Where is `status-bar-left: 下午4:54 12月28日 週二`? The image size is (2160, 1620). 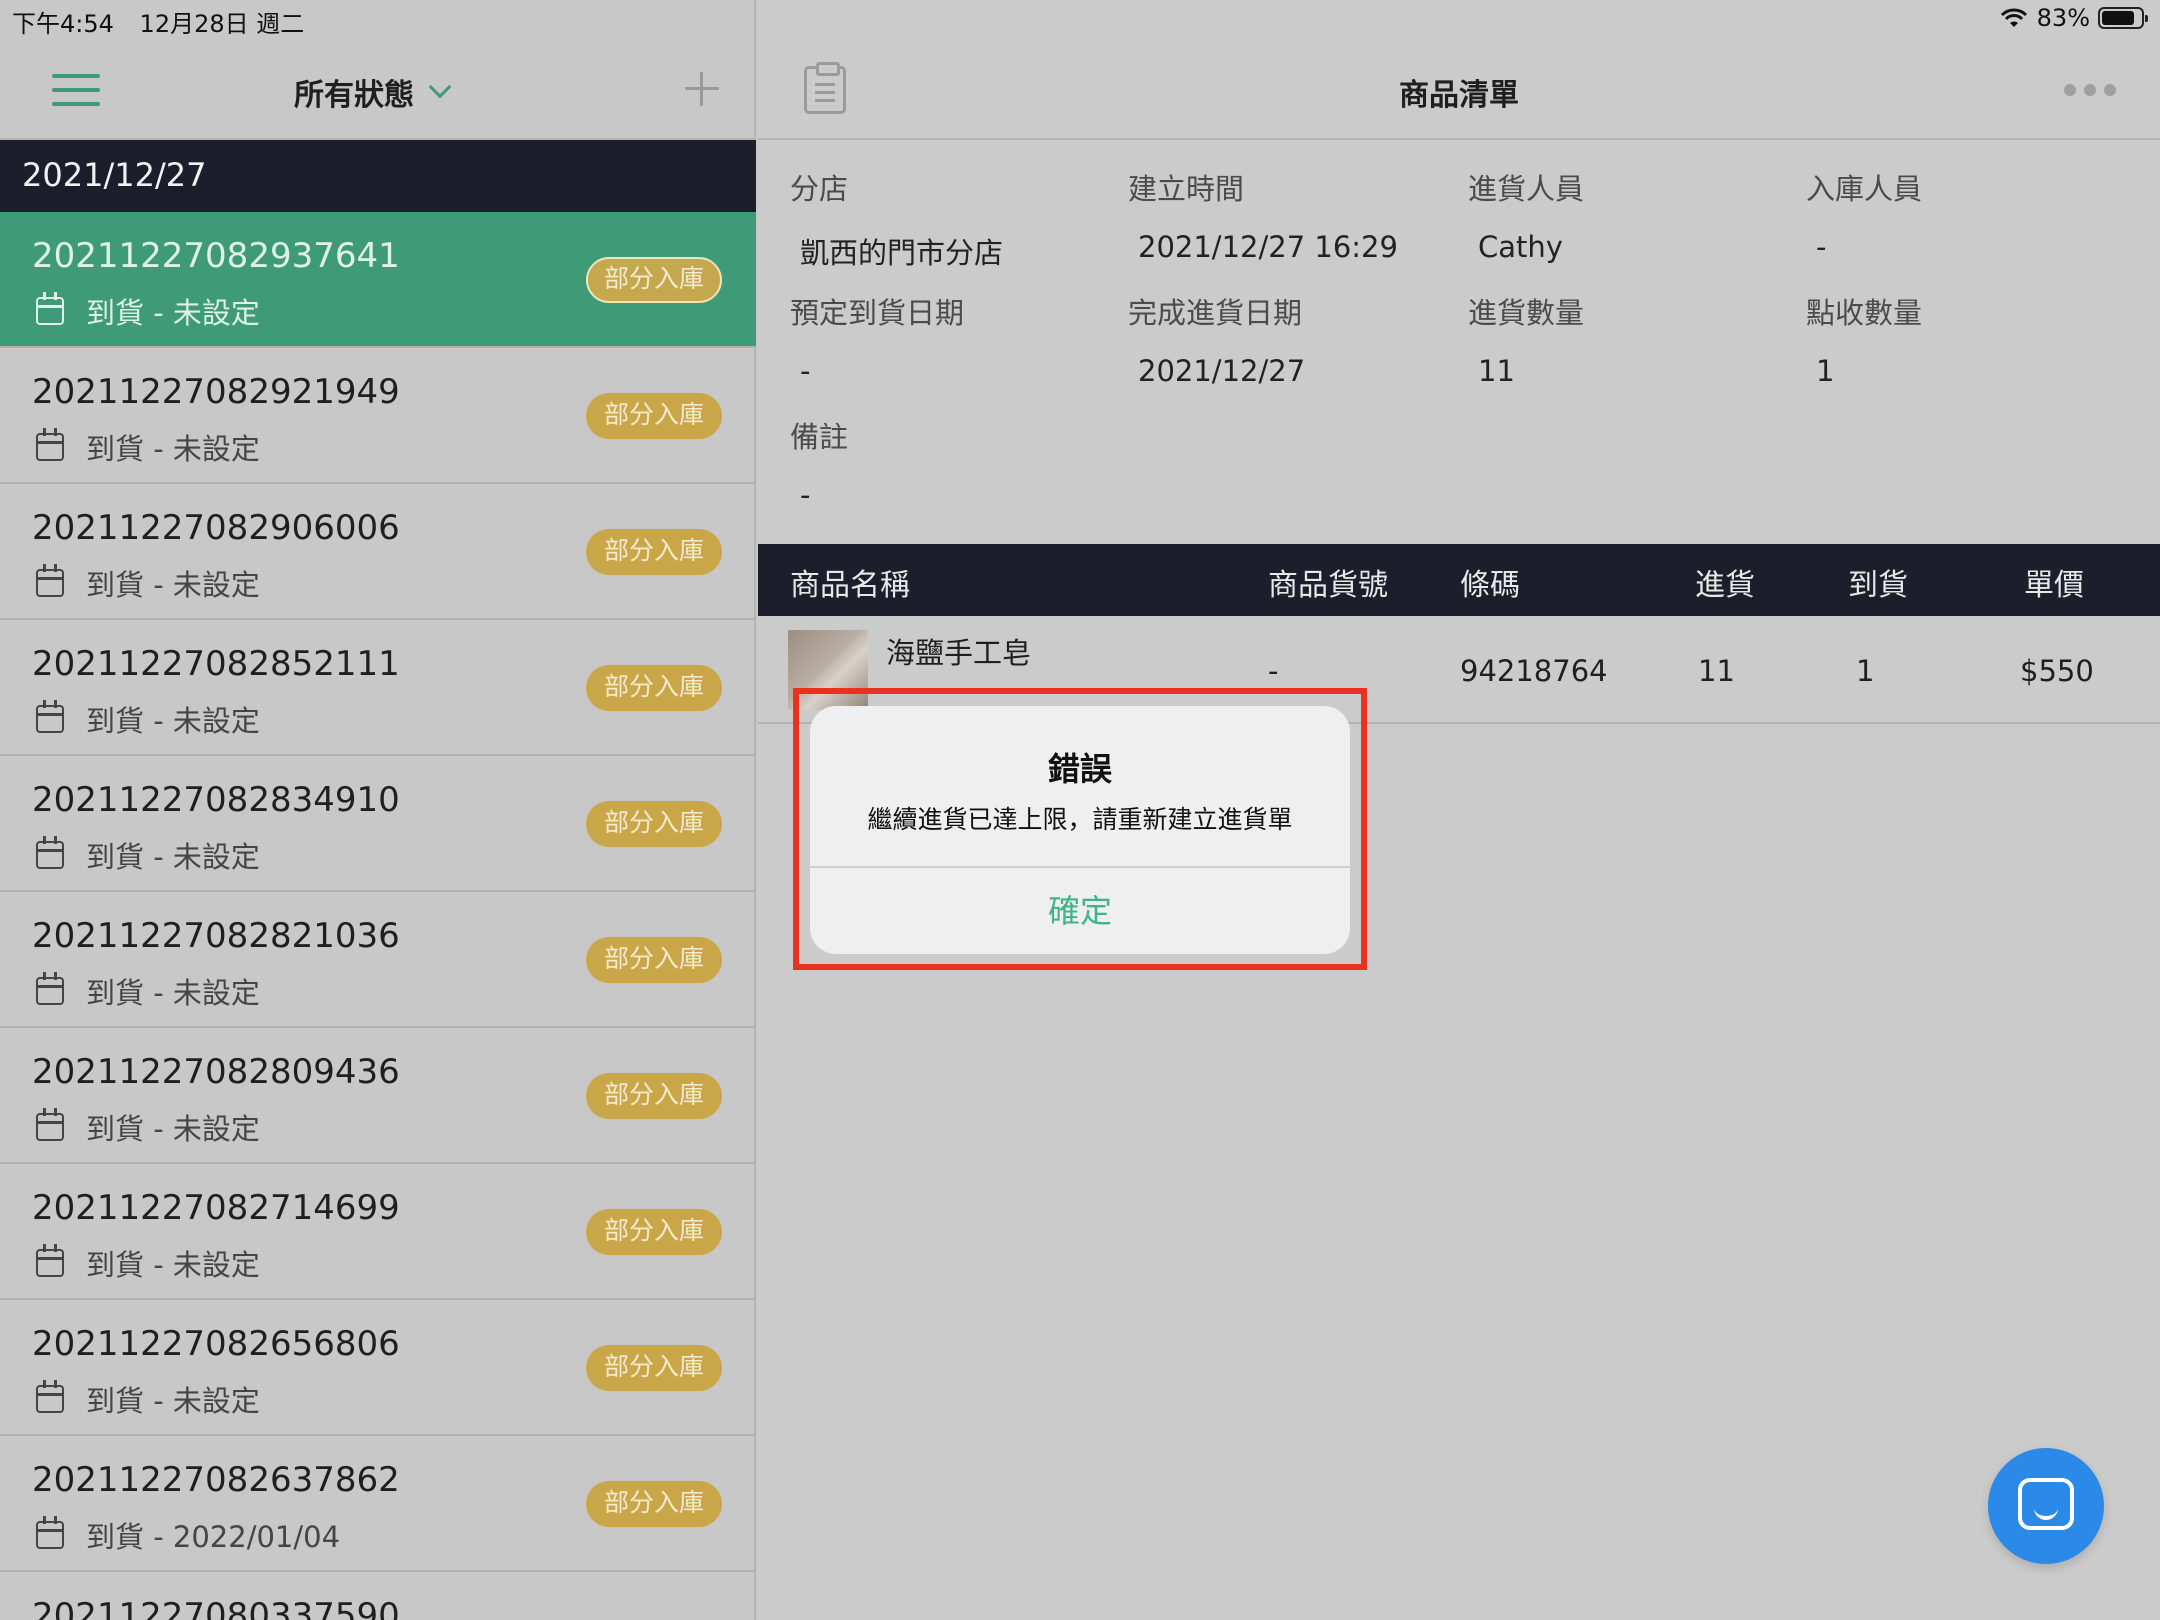
status-bar-left: 下午4:54 12月28日 週二 is located at coordinates (167, 21).